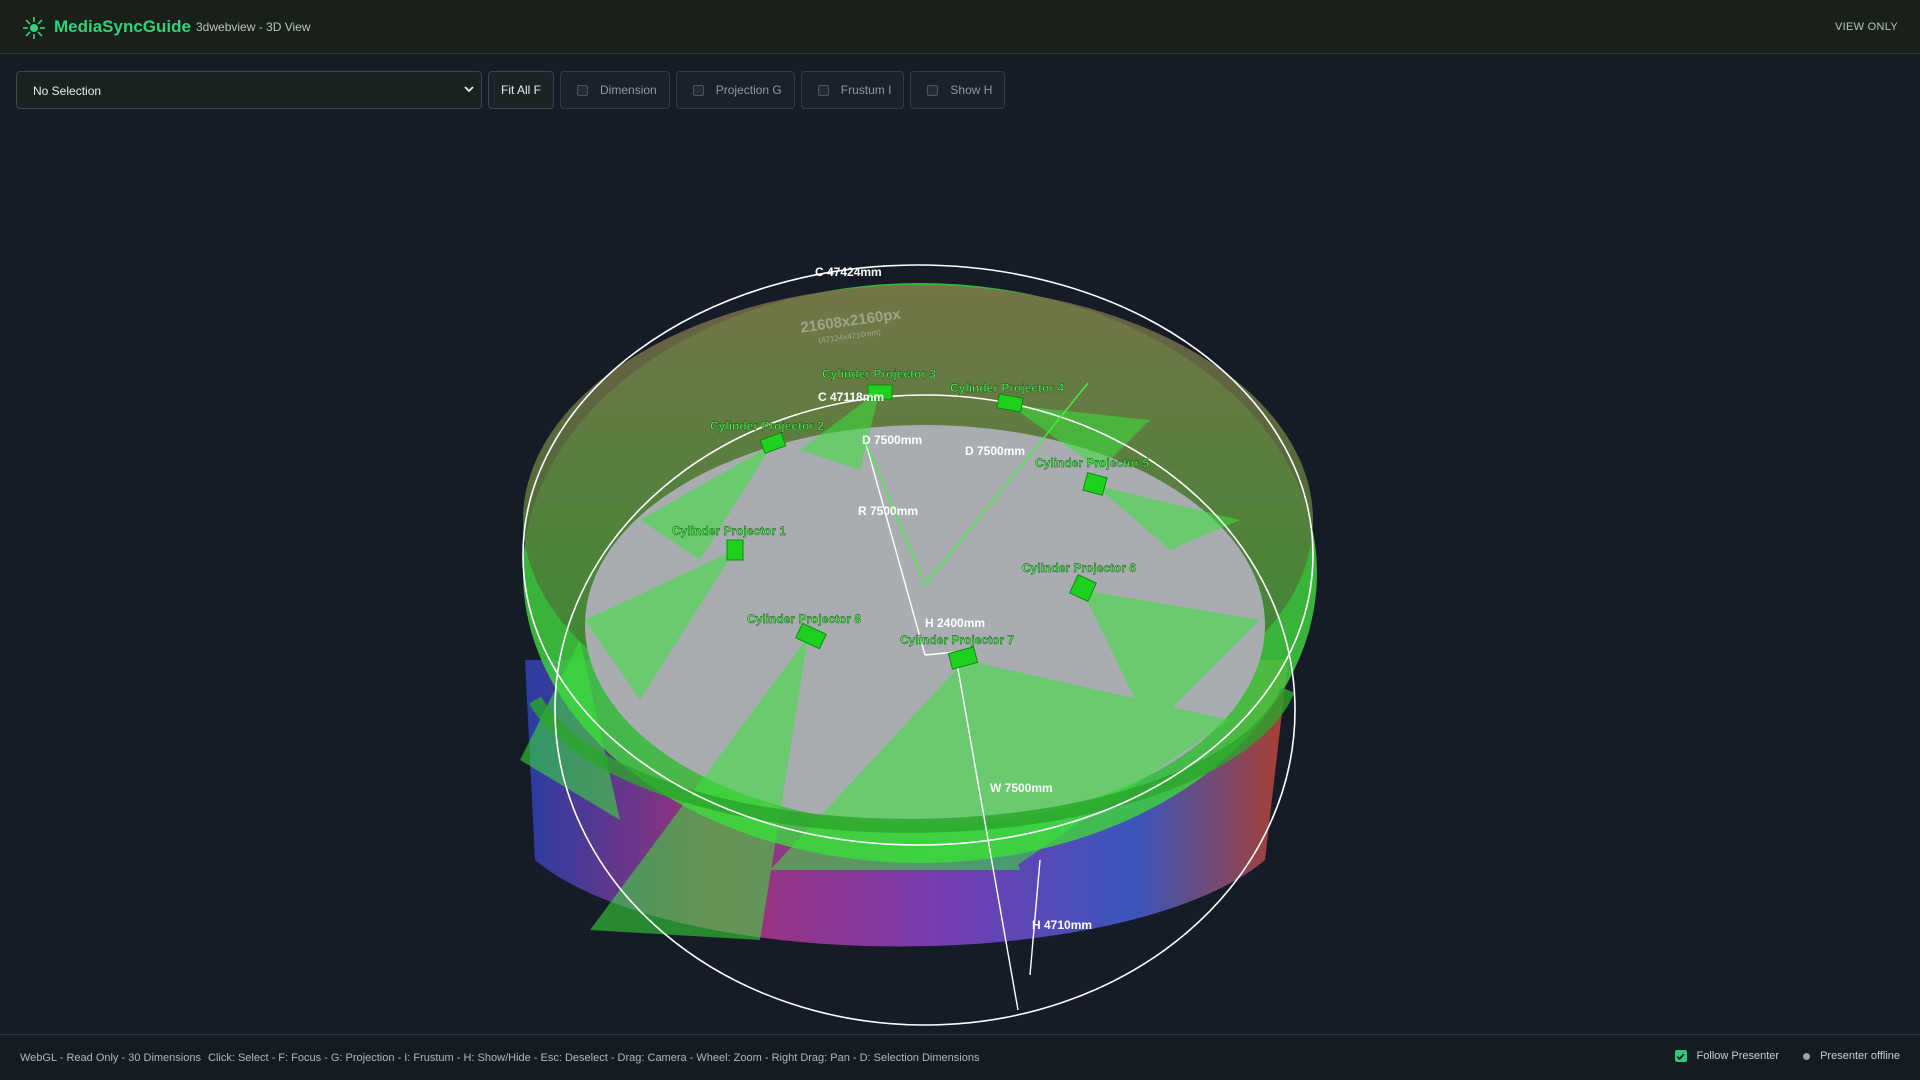 The height and width of the screenshot is (1080, 1920). Describe the element at coordinates (748, 90) in the screenshot. I see `projection-toggle-label: Projection G` at that location.